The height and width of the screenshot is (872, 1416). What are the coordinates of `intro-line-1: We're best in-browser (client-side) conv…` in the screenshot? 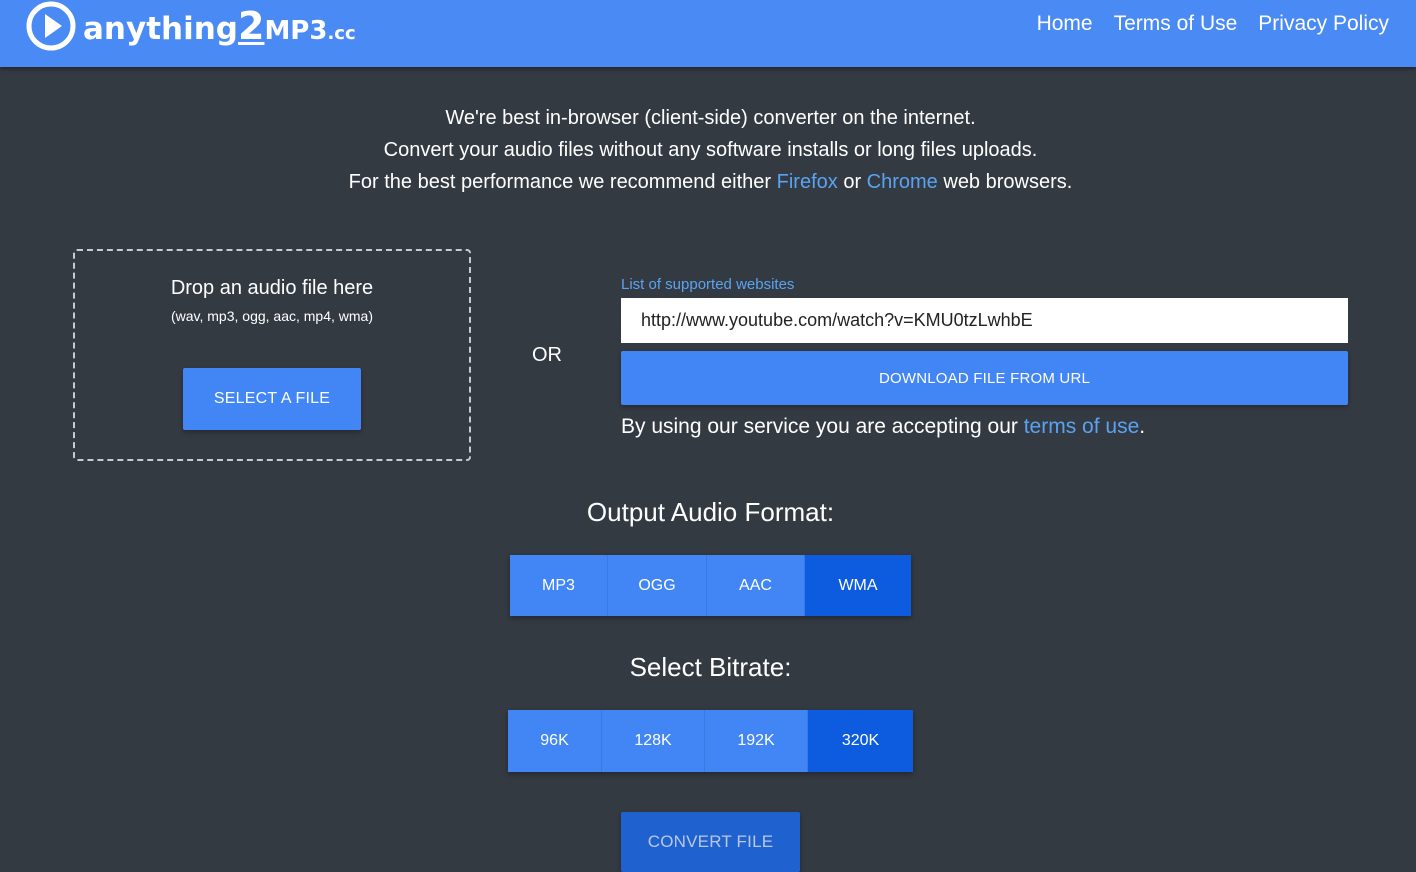 It's located at (710, 118).